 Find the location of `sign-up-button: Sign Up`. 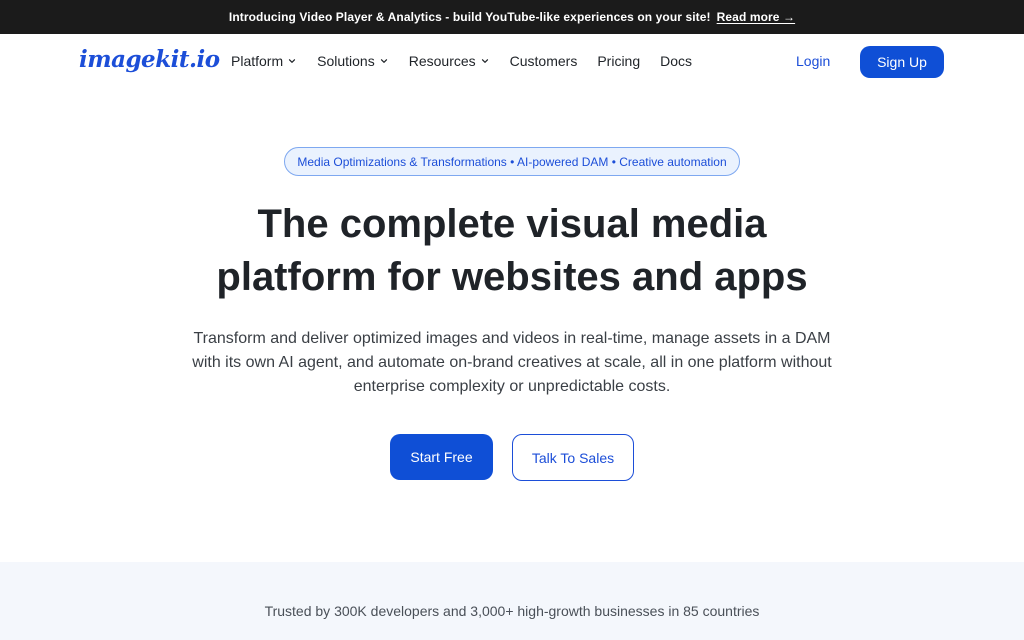

sign-up-button: Sign Up is located at coordinates (902, 62).